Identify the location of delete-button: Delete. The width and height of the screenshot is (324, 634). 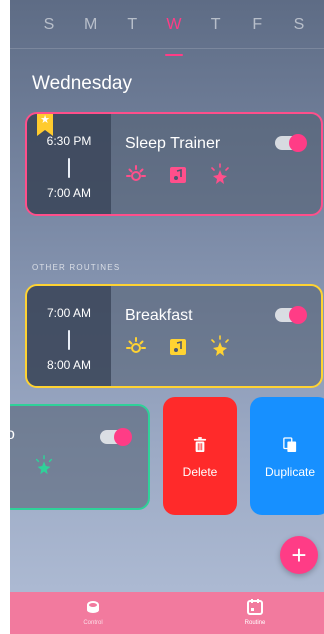
(200, 456).